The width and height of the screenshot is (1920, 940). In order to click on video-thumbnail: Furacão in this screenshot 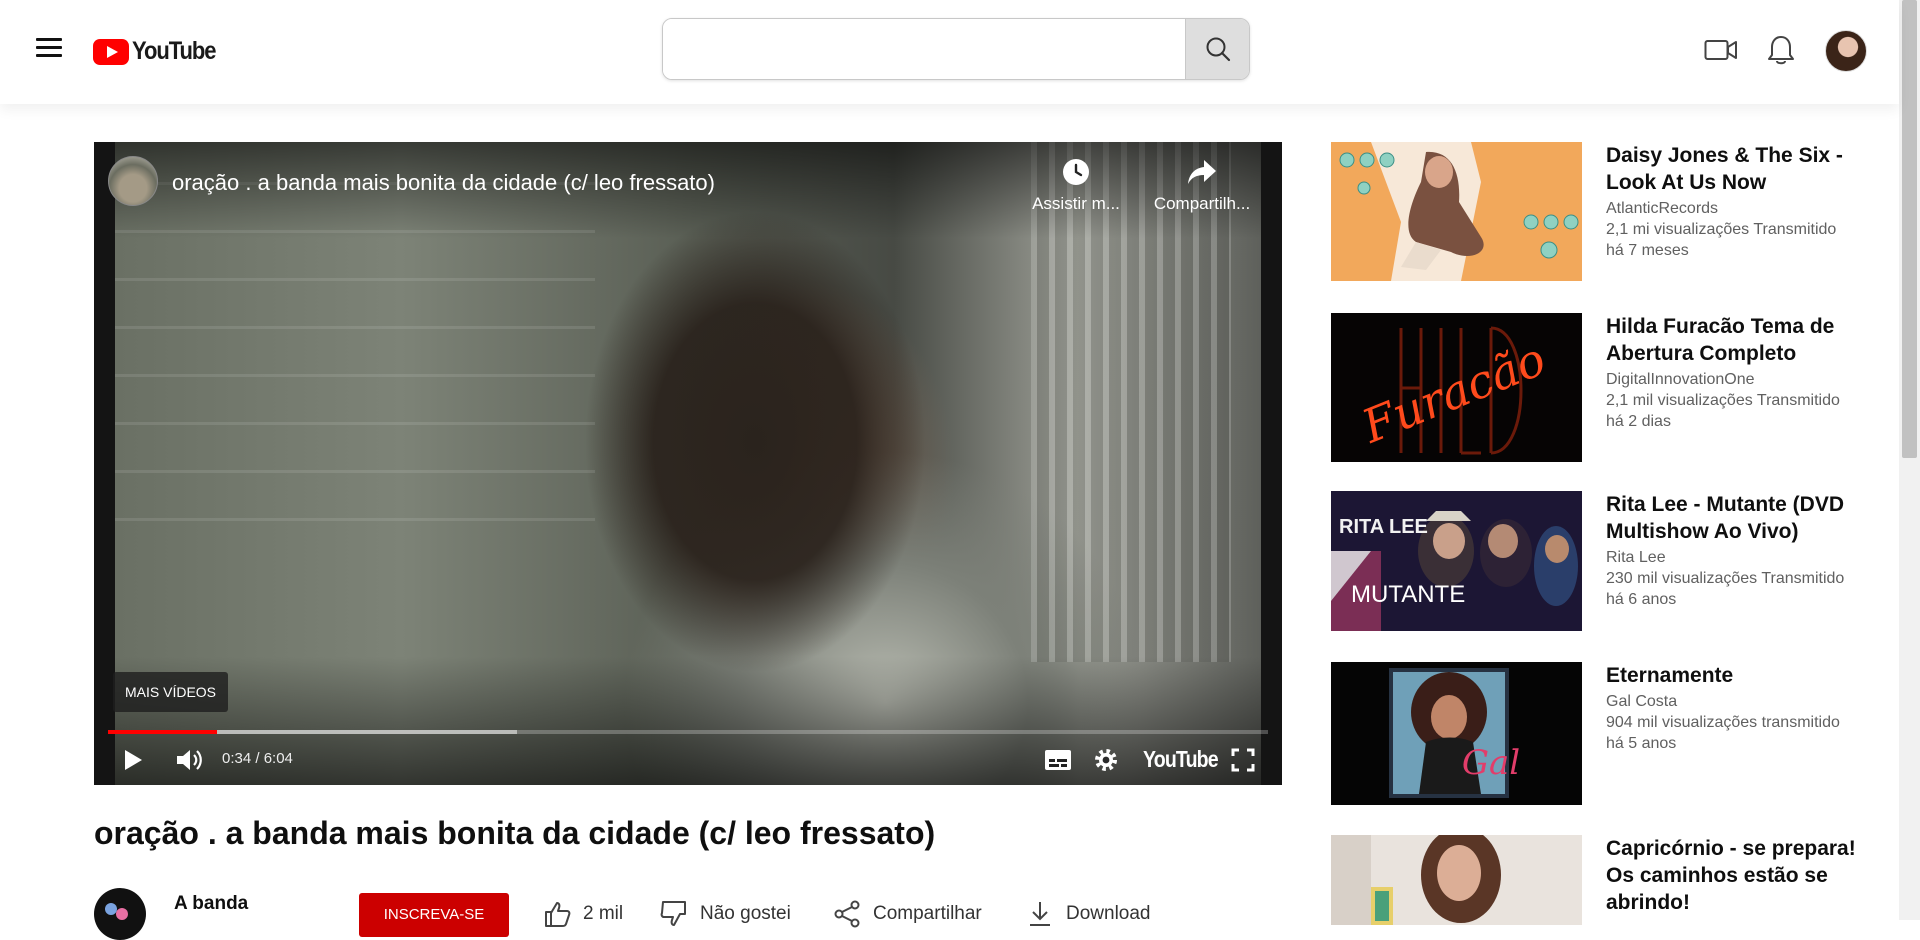, I will do `click(1456, 387)`.